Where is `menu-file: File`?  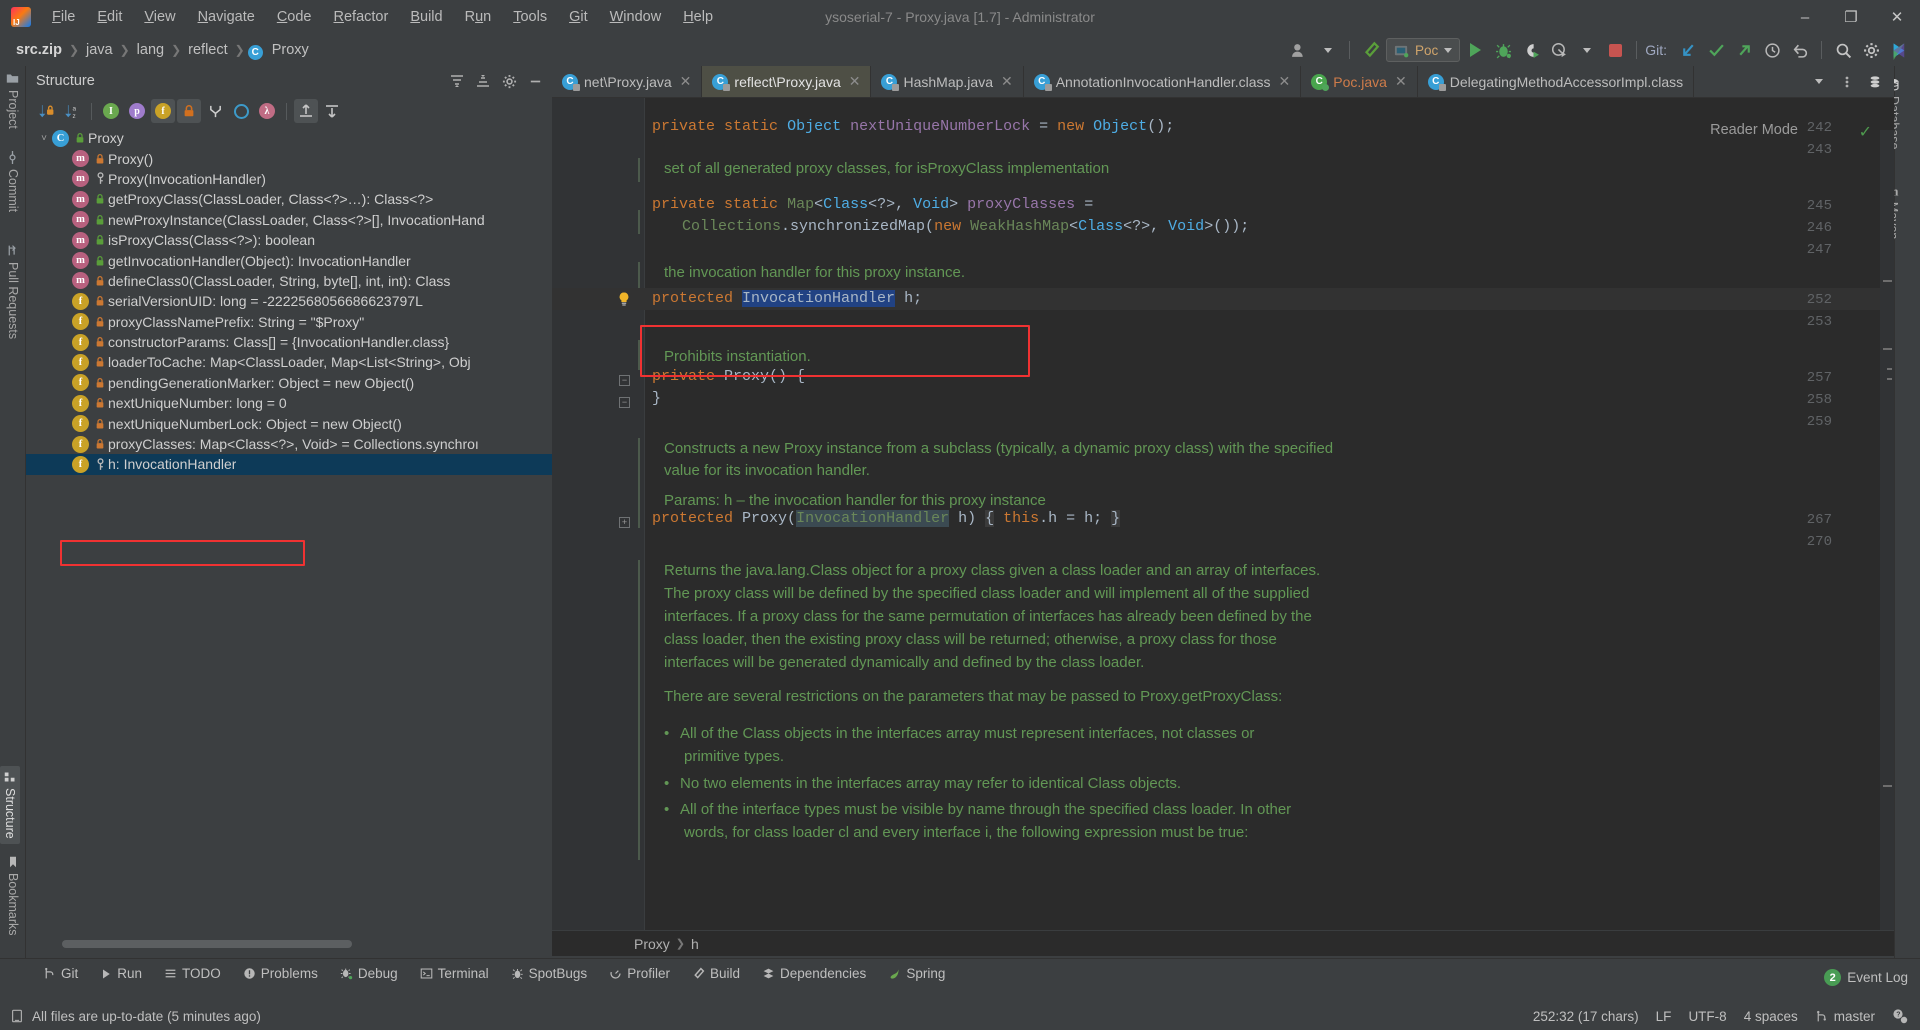 menu-file: File is located at coordinates (63, 17).